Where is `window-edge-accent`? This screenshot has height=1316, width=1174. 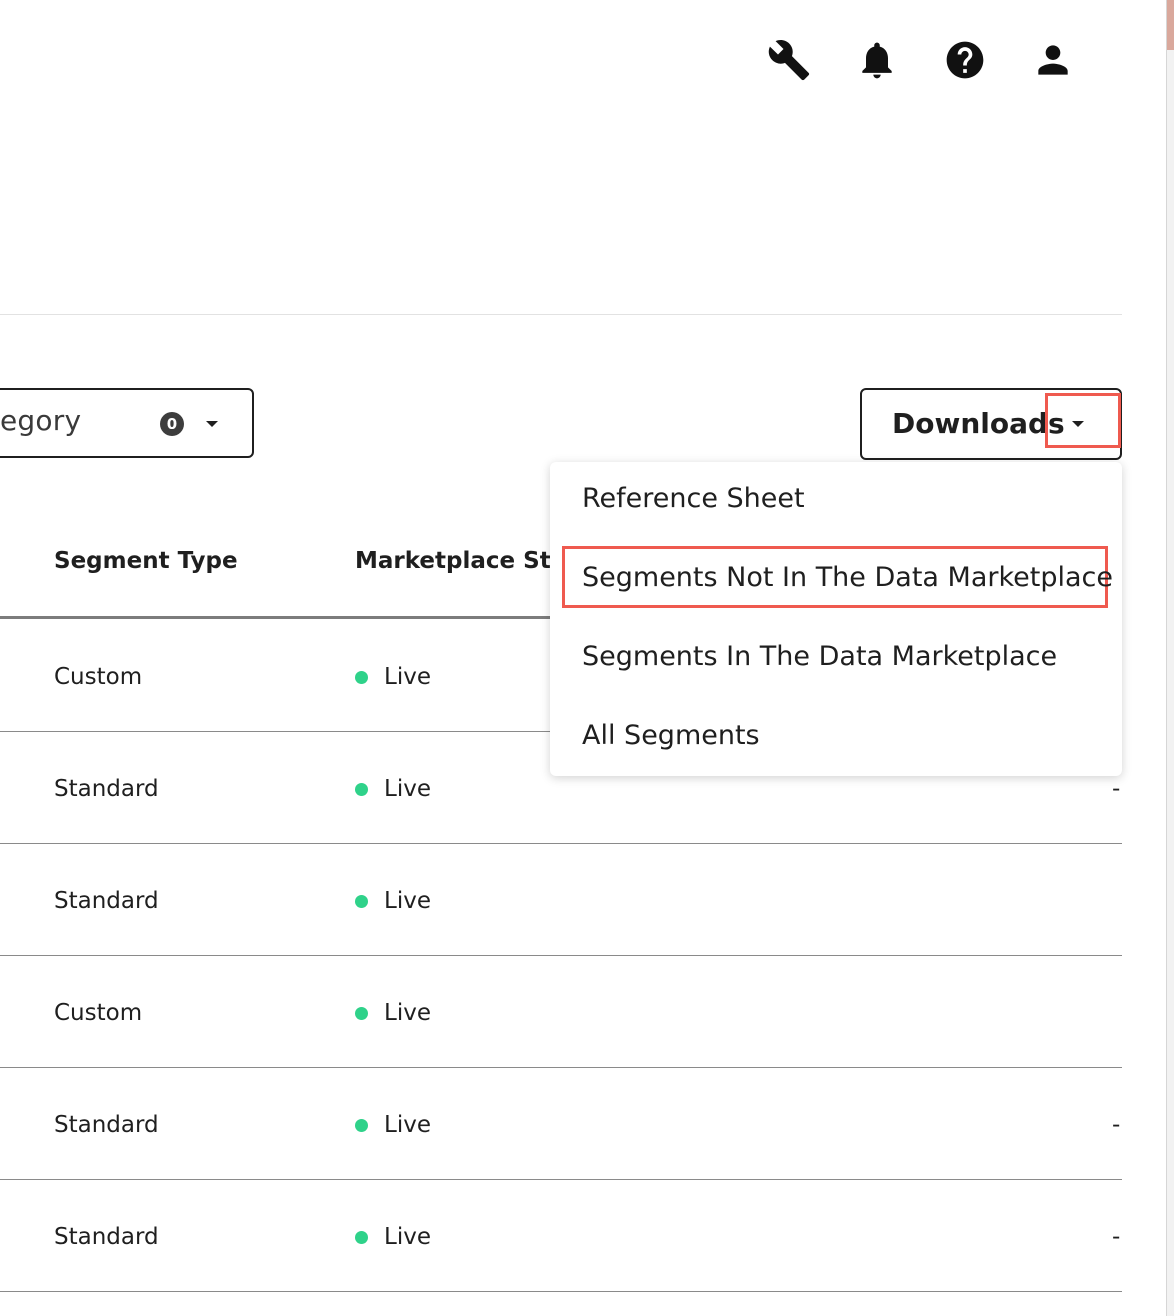
window-edge-accent is located at coordinates (1170, 25).